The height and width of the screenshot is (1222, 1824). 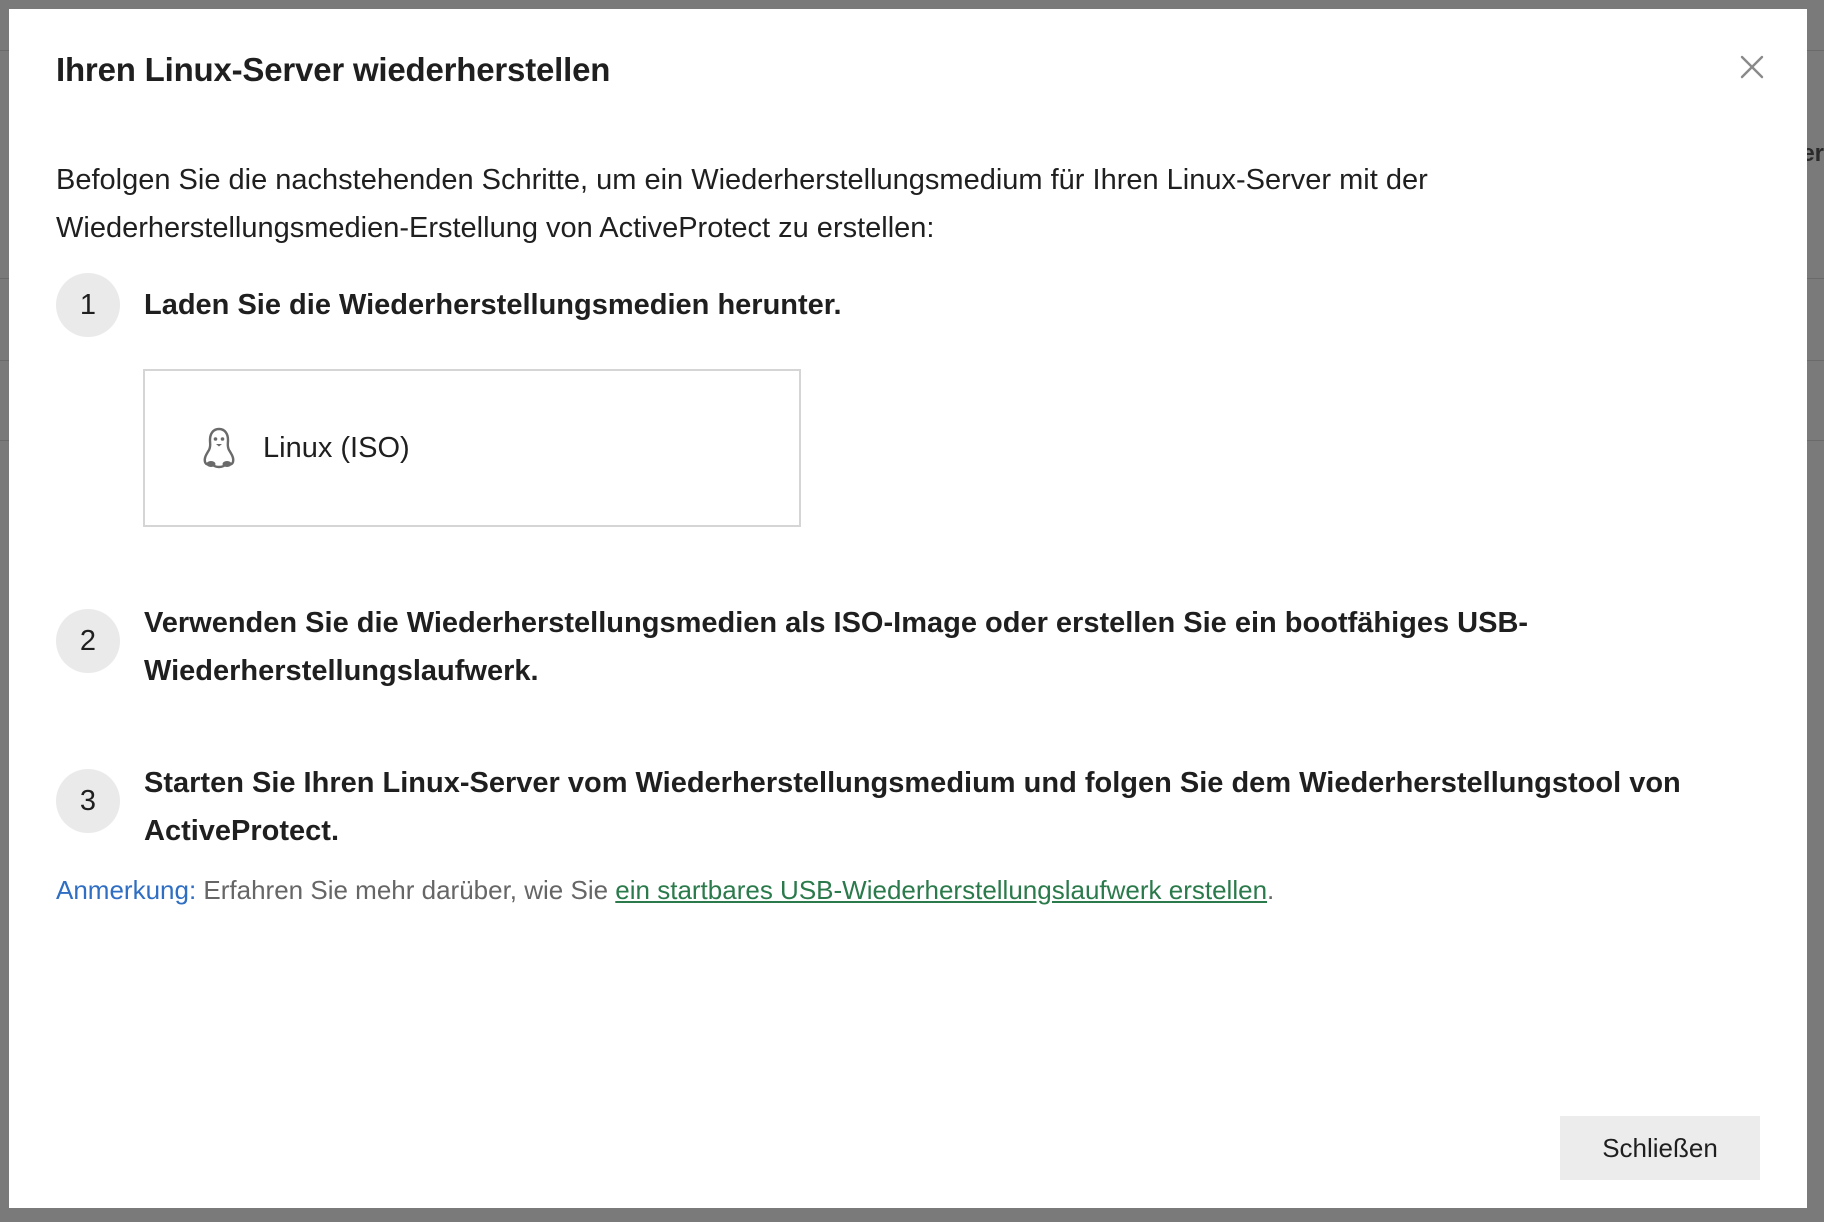 I want to click on dialog-title: Ihren Linux-Server wiederherstellen, so click(x=333, y=69).